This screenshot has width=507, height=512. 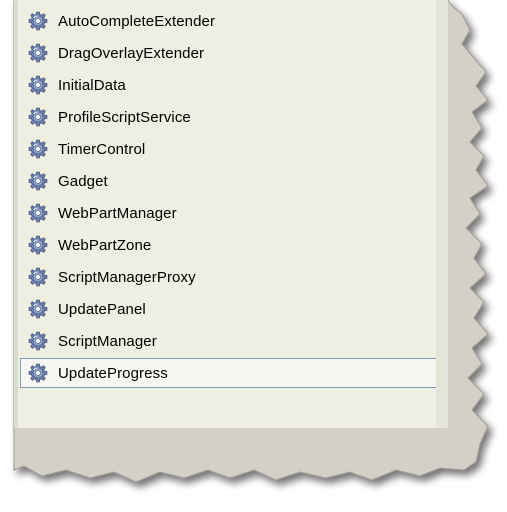 What do you see at coordinates (229, 373) in the screenshot?
I see `toolbox-item-updateprogress: UpdateProgress` at bounding box center [229, 373].